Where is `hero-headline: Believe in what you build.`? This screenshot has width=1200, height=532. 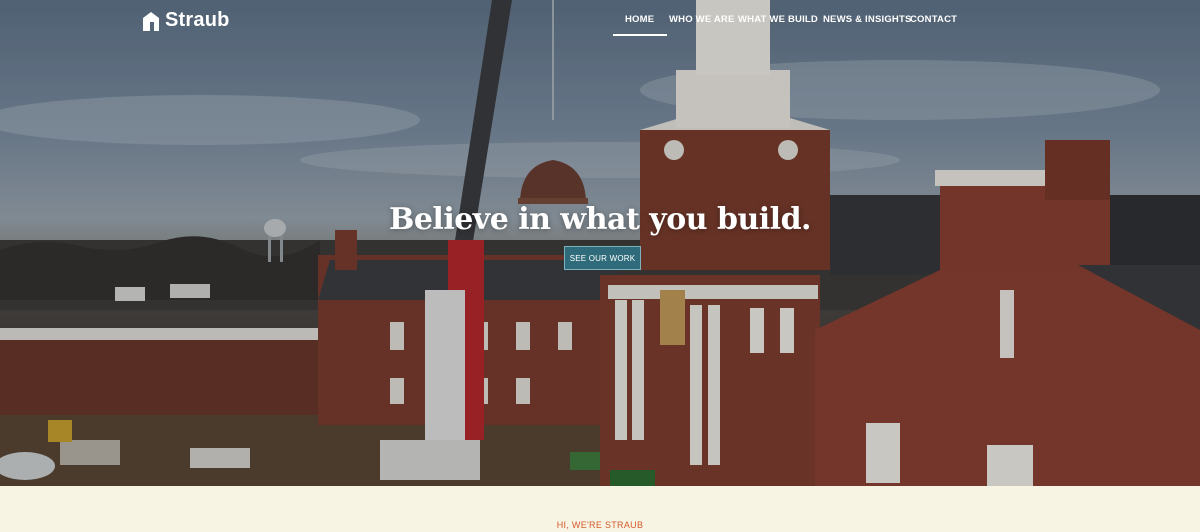 hero-headline: Believe in what you build. is located at coordinates (600, 219).